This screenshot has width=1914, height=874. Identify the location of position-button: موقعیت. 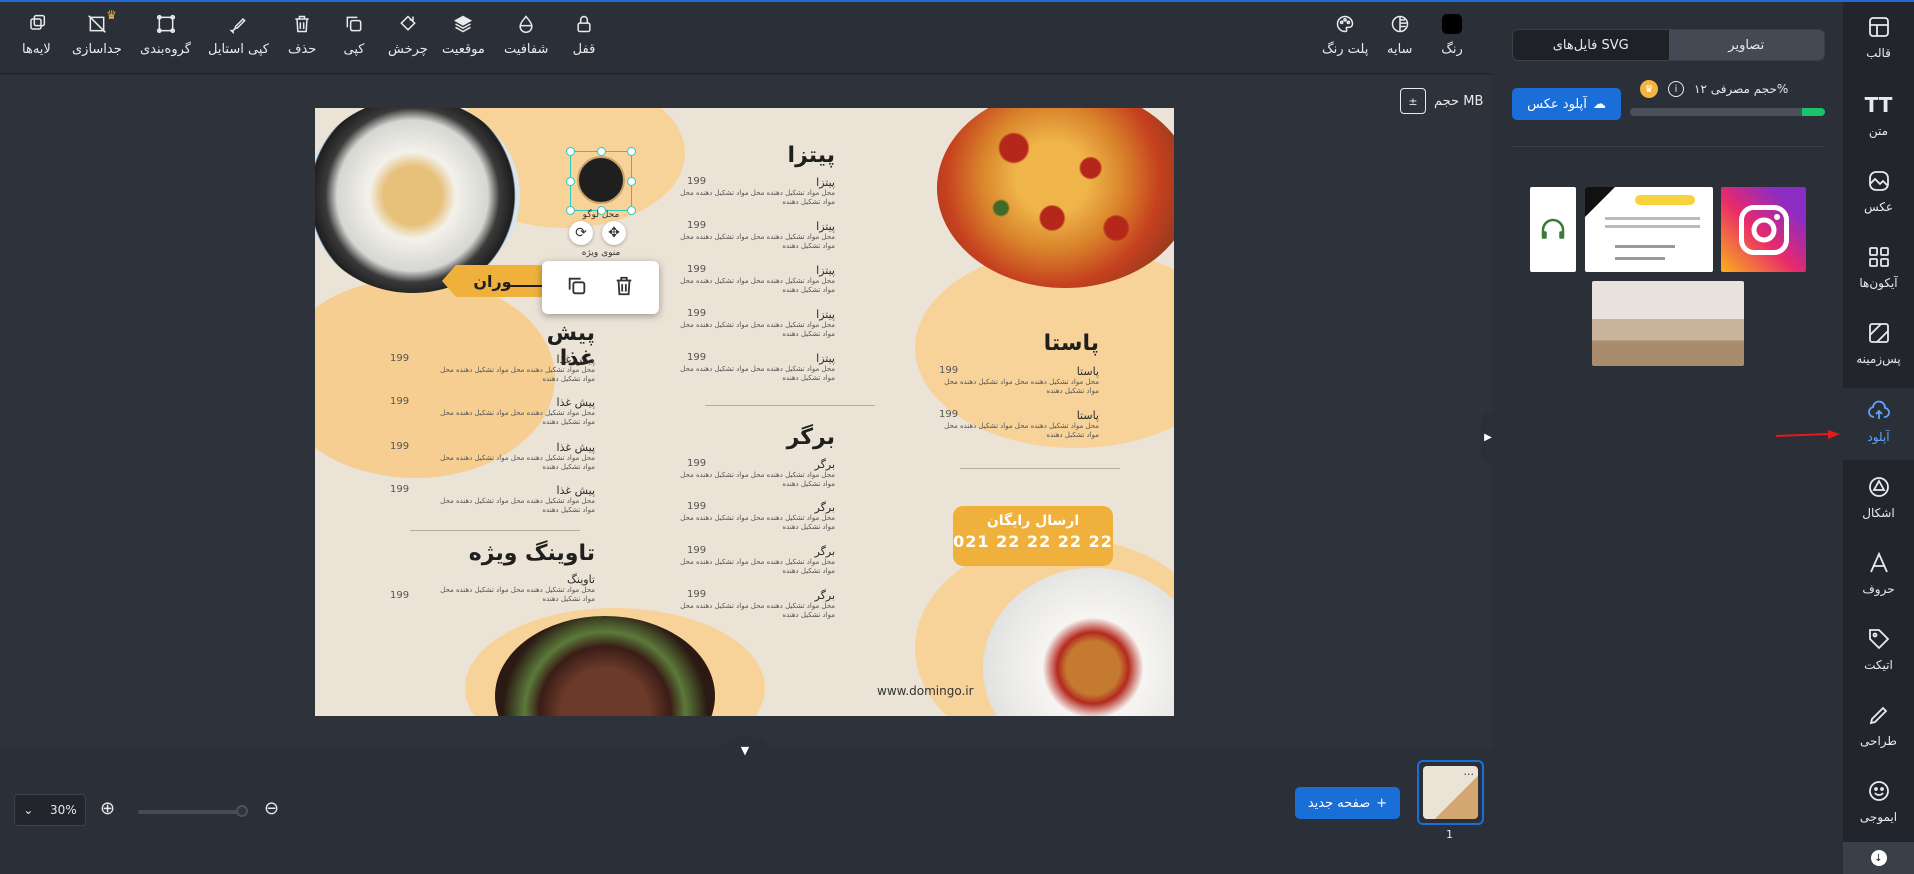
(463, 34).